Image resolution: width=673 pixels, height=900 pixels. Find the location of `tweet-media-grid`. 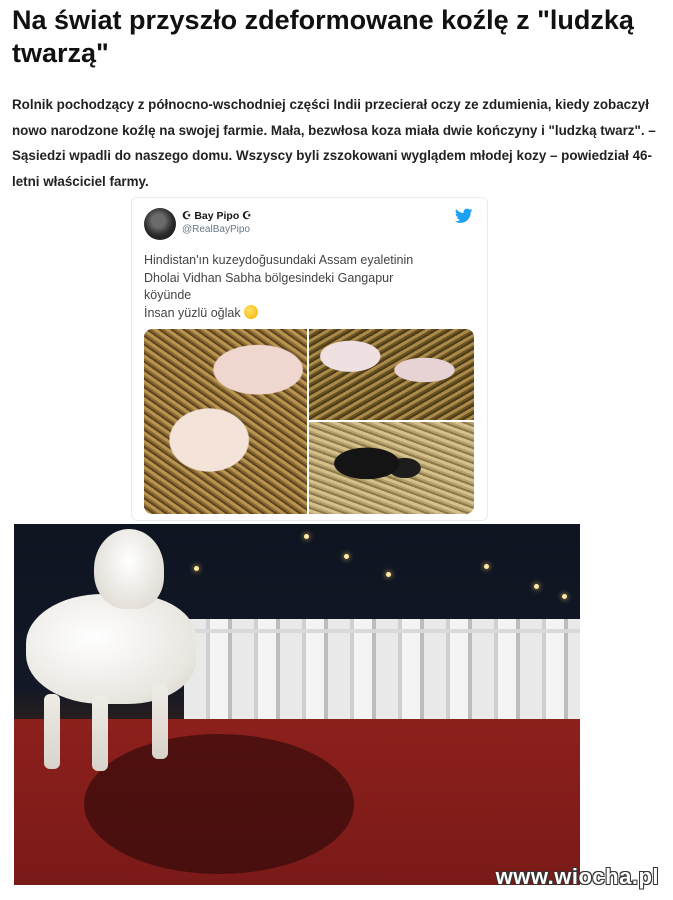

tweet-media-grid is located at coordinates (309, 421).